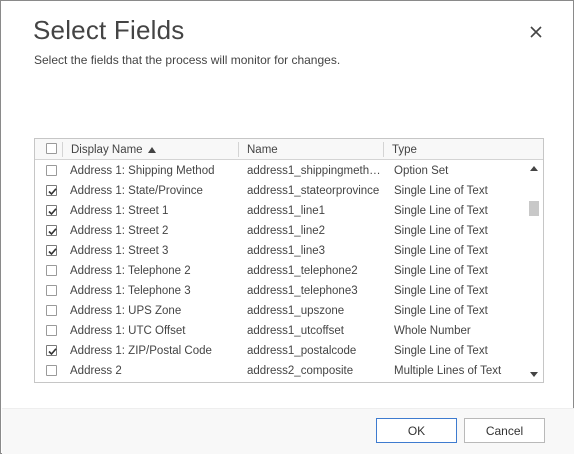 This screenshot has height=454, width=574. Describe the element at coordinates (288, 431) in the screenshot. I see `dialog-footer: OK Cancel` at that location.